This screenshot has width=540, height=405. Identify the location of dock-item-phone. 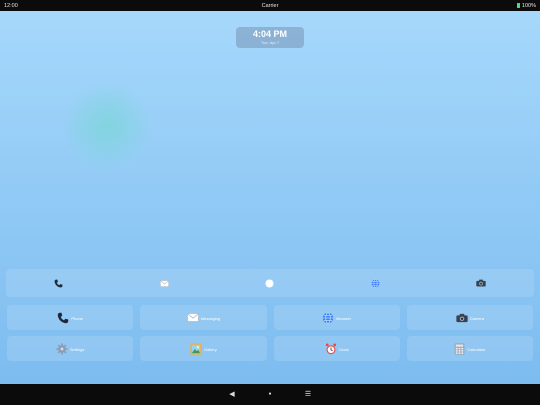
(59, 283).